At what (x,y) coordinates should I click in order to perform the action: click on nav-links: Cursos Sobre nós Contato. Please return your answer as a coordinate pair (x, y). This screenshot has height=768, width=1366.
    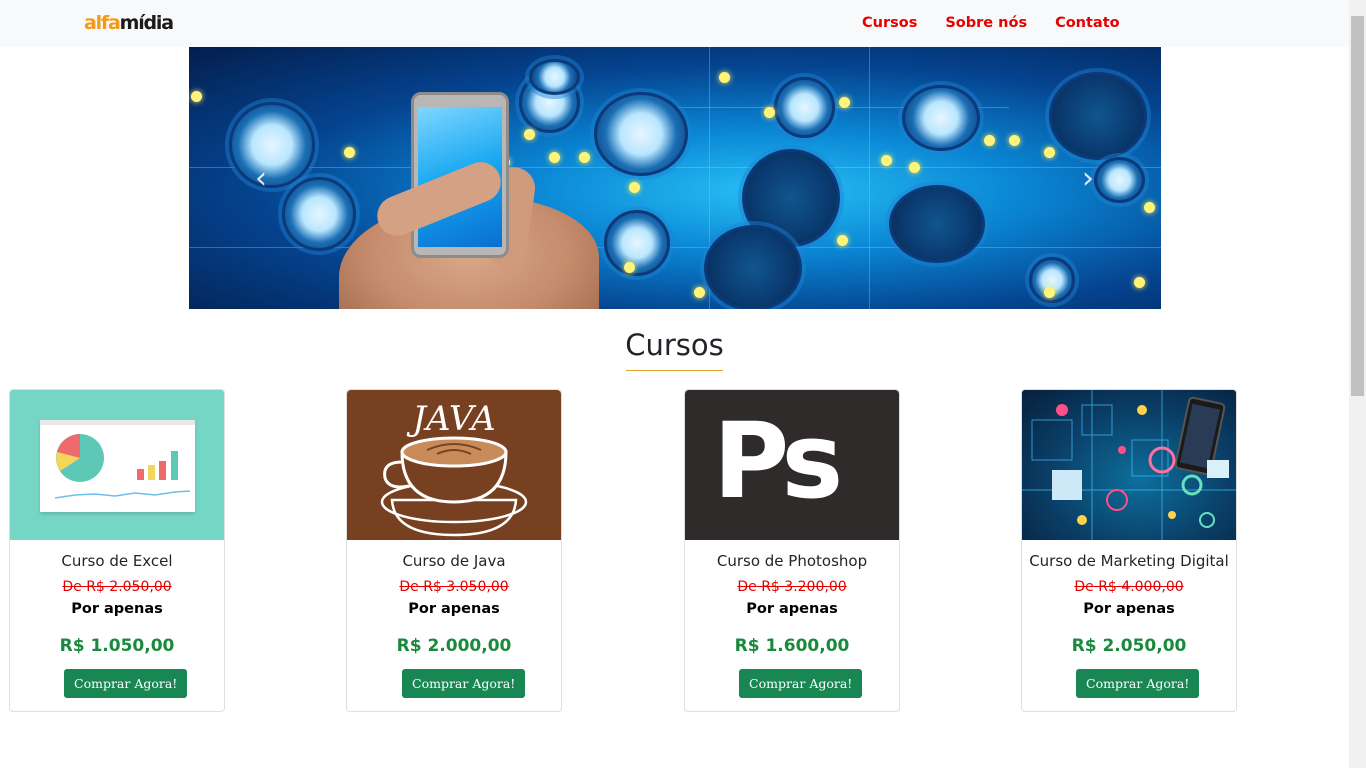
    Looking at the image, I should click on (991, 23).